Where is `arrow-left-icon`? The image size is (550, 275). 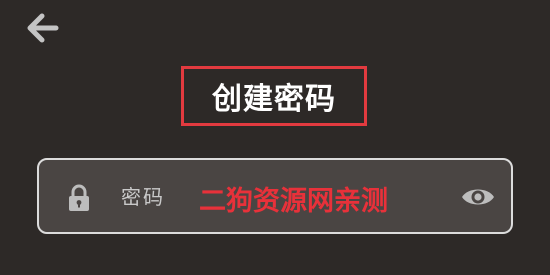 arrow-left-icon is located at coordinates (43, 28).